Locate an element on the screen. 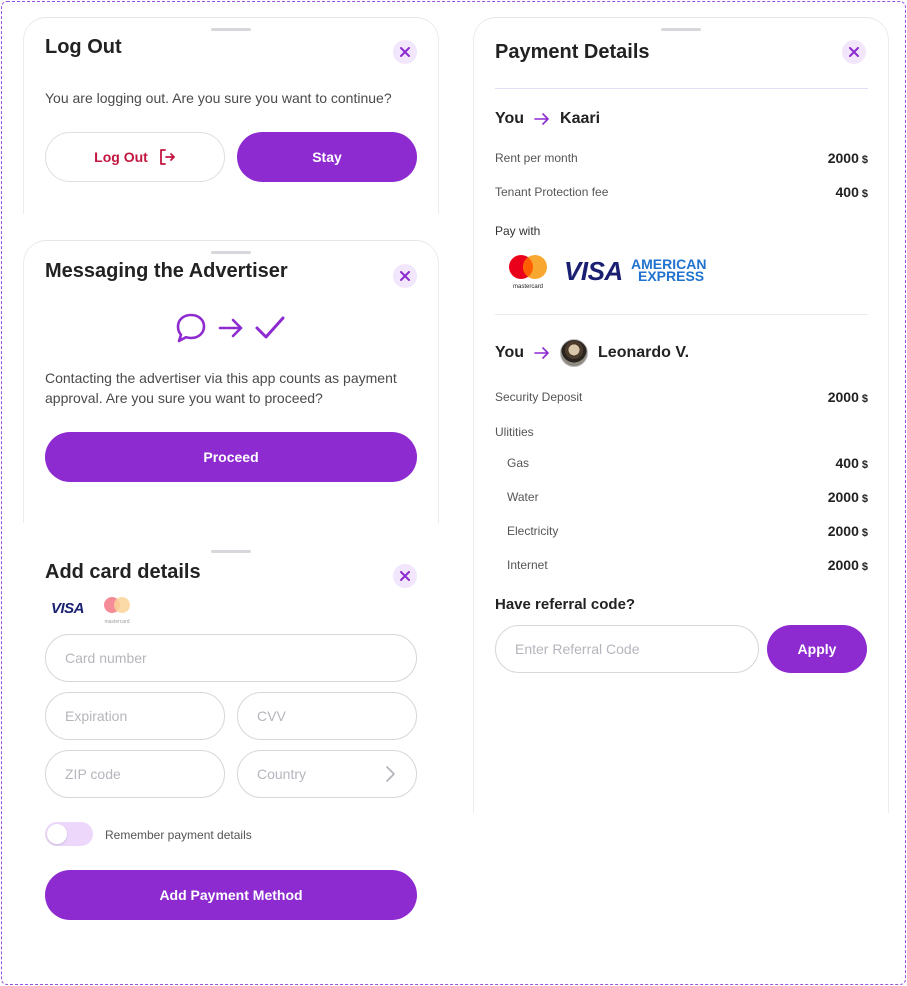 The image size is (907, 986). checkmark-icon is located at coordinates (270, 327).